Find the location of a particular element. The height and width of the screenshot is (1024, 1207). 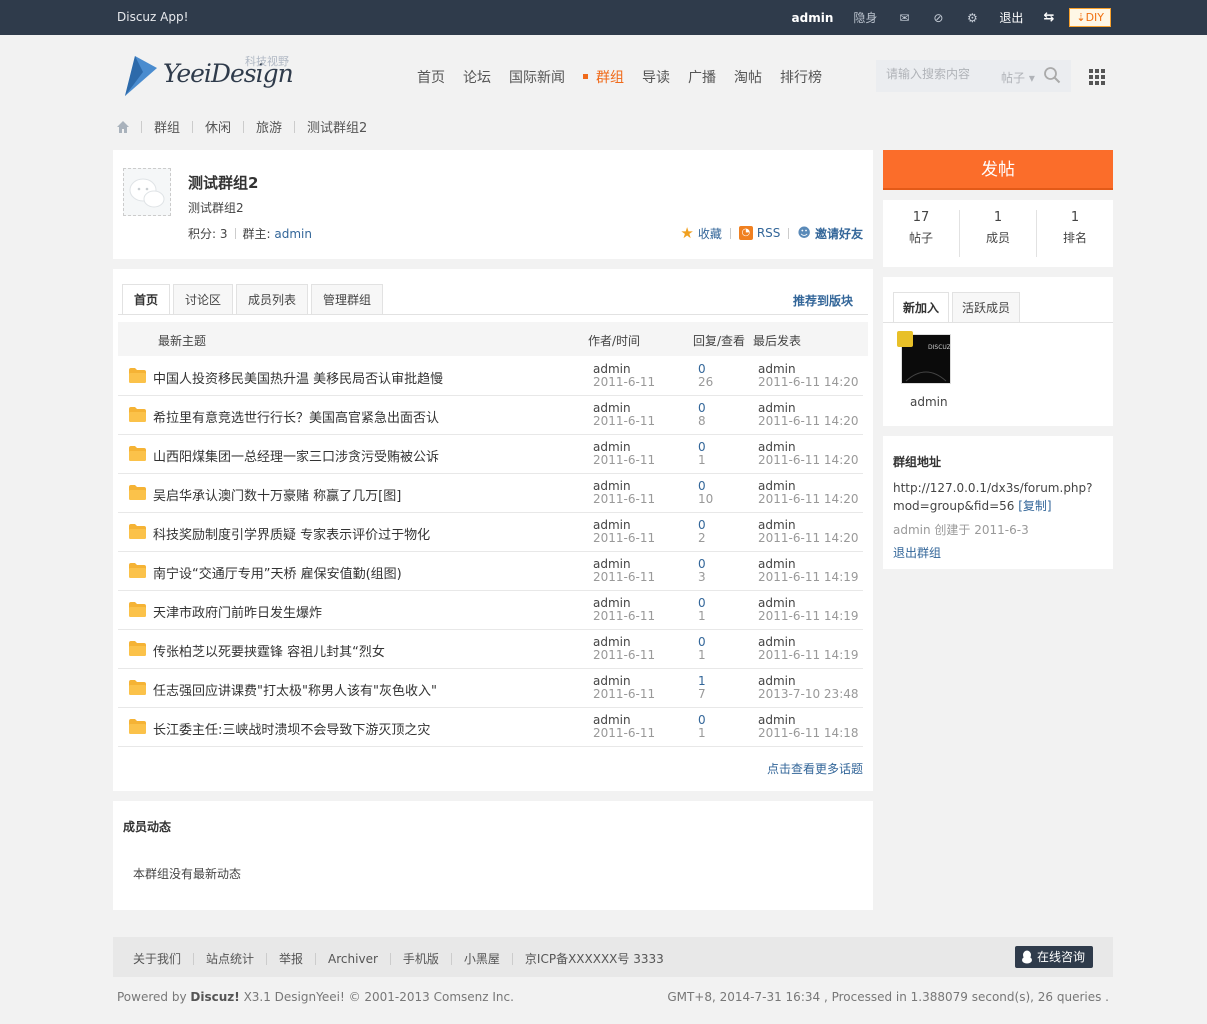

tab-members: 成员列表 is located at coordinates (272, 299).